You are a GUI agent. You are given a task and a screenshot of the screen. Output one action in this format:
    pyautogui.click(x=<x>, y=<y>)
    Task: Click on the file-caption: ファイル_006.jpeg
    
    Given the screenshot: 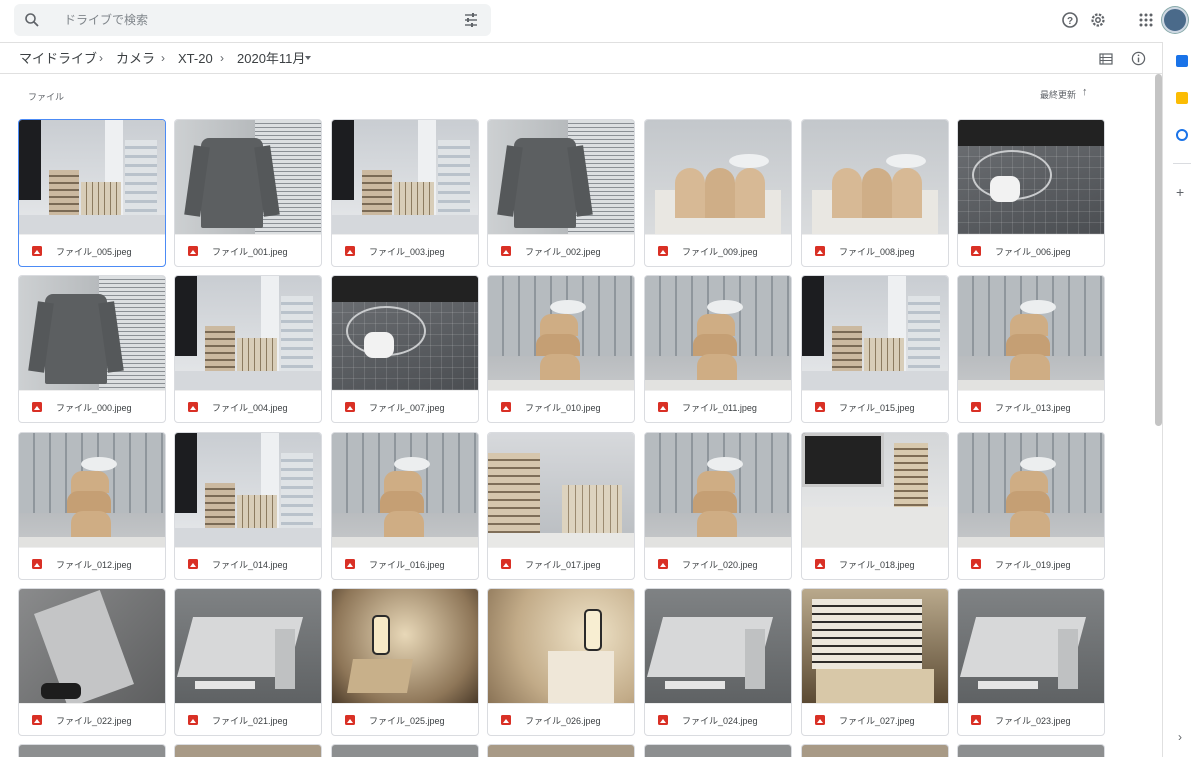 What is the action you would take?
    pyautogui.click(x=1031, y=250)
    